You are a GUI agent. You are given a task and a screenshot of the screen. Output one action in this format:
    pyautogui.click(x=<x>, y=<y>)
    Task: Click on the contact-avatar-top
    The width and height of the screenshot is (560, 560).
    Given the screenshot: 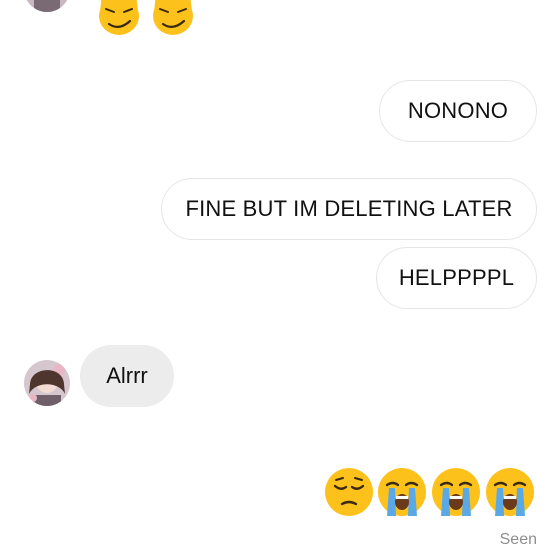 What is the action you would take?
    pyautogui.click(x=47, y=6)
    